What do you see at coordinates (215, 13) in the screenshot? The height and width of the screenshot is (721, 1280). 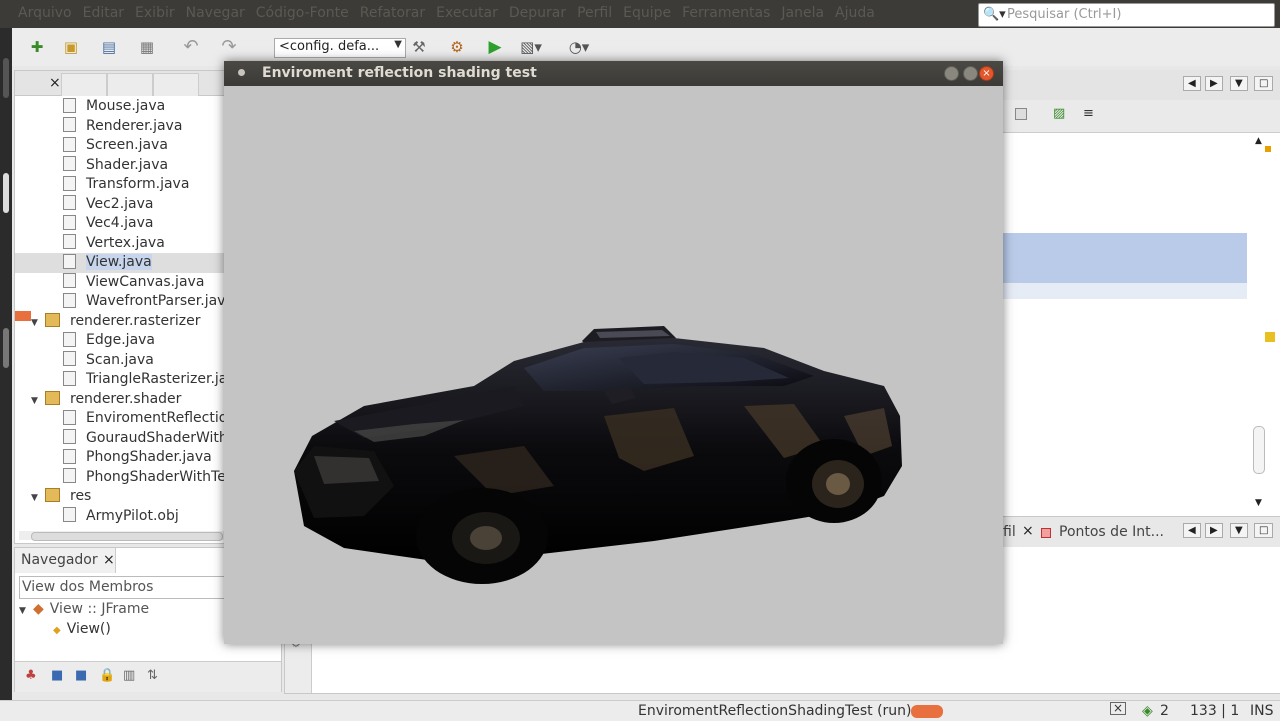 I see `menu-item: Navegar` at bounding box center [215, 13].